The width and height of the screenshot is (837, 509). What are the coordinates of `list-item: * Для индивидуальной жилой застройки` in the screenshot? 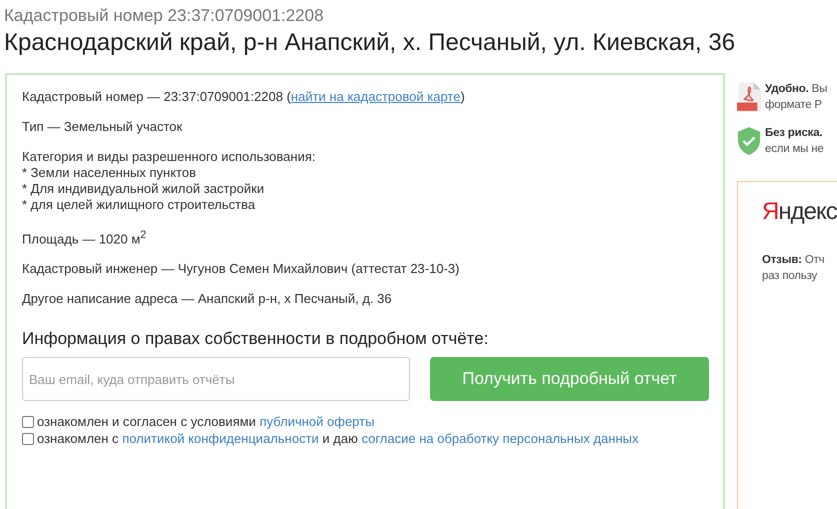 It's located at (144, 189).